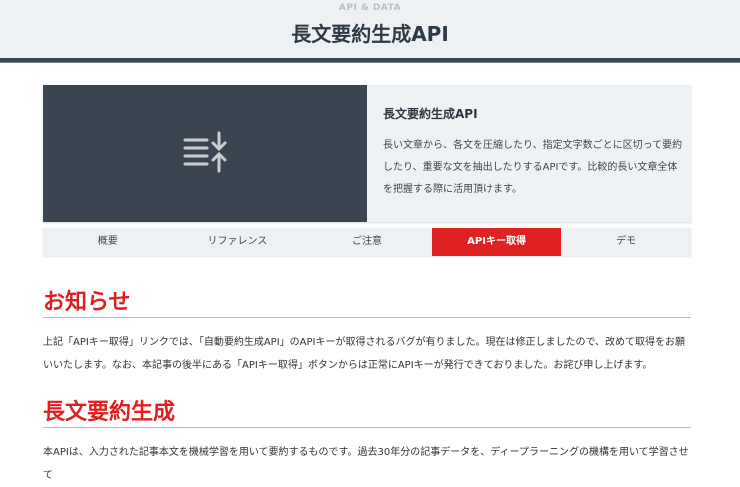  Describe the element at coordinates (626, 242) in the screenshot. I see `tab-demo: デモ` at that location.